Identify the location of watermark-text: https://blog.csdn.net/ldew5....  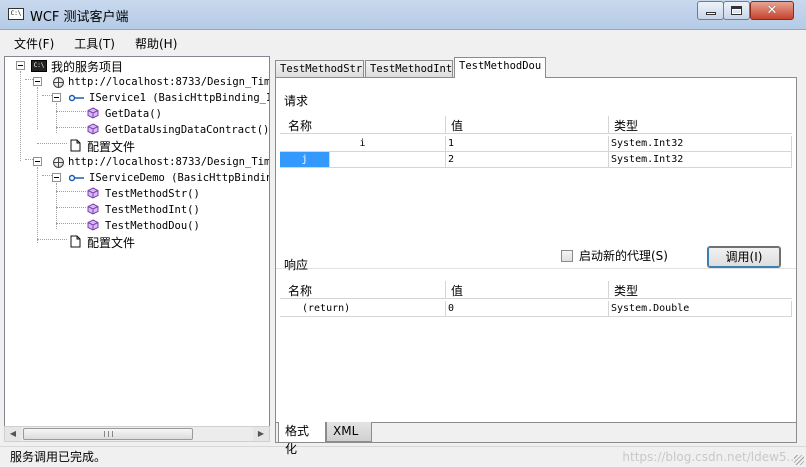
(710, 457).